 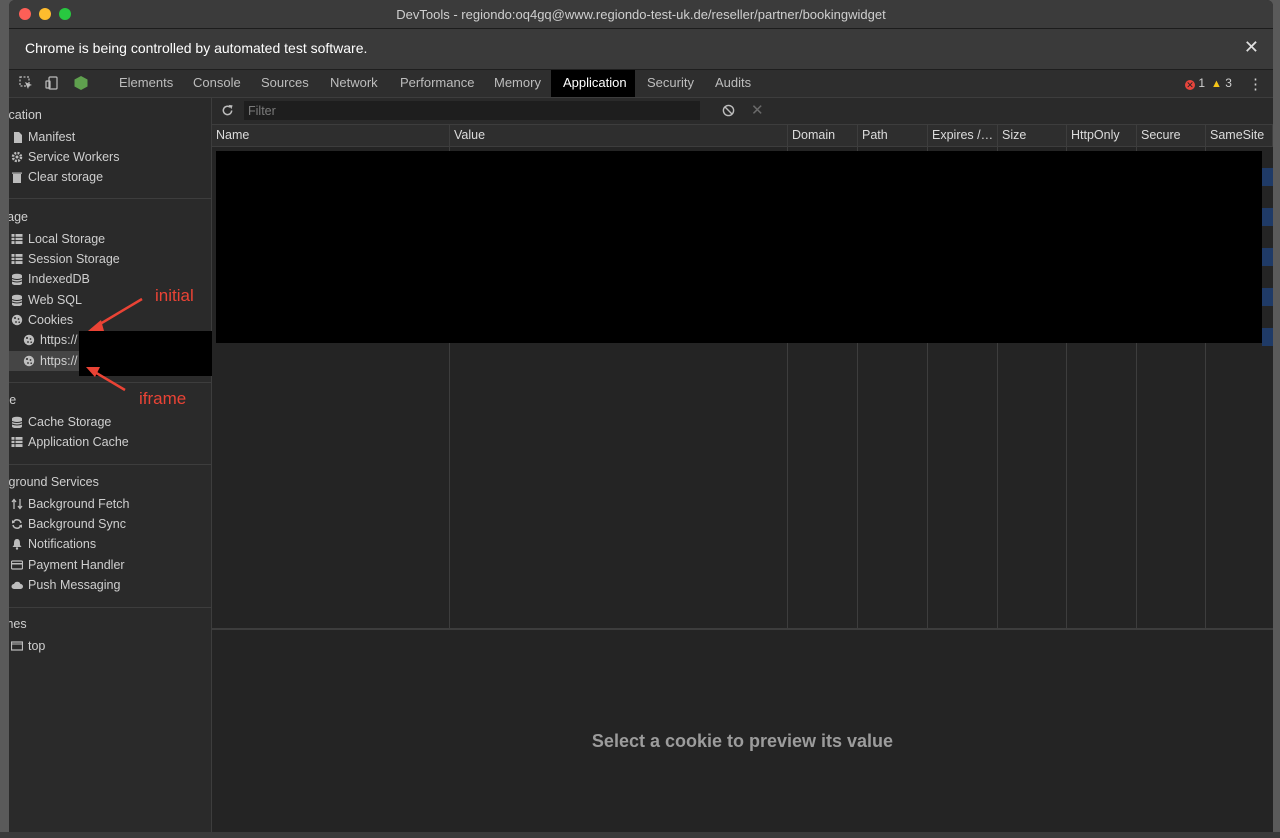 What do you see at coordinates (728, 110) in the screenshot?
I see `clear-all-icon` at bounding box center [728, 110].